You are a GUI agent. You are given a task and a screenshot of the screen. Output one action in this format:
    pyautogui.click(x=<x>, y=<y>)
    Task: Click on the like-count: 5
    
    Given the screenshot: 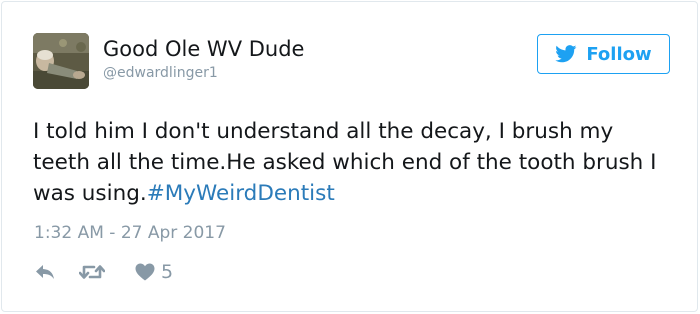 What is the action you would take?
    pyautogui.click(x=167, y=272)
    